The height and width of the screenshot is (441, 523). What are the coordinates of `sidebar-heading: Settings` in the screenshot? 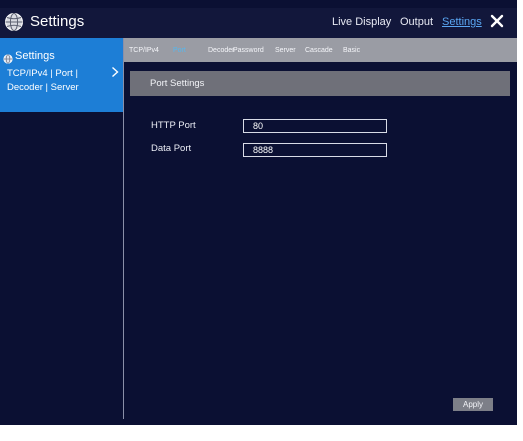 It's located at (35, 56).